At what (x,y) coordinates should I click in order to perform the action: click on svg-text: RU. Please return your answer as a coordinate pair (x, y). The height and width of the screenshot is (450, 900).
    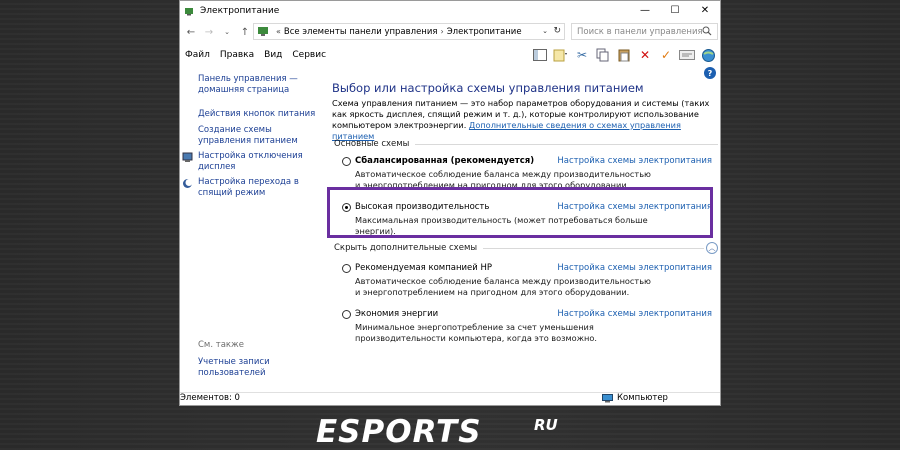
    Looking at the image, I should click on (546, 425).